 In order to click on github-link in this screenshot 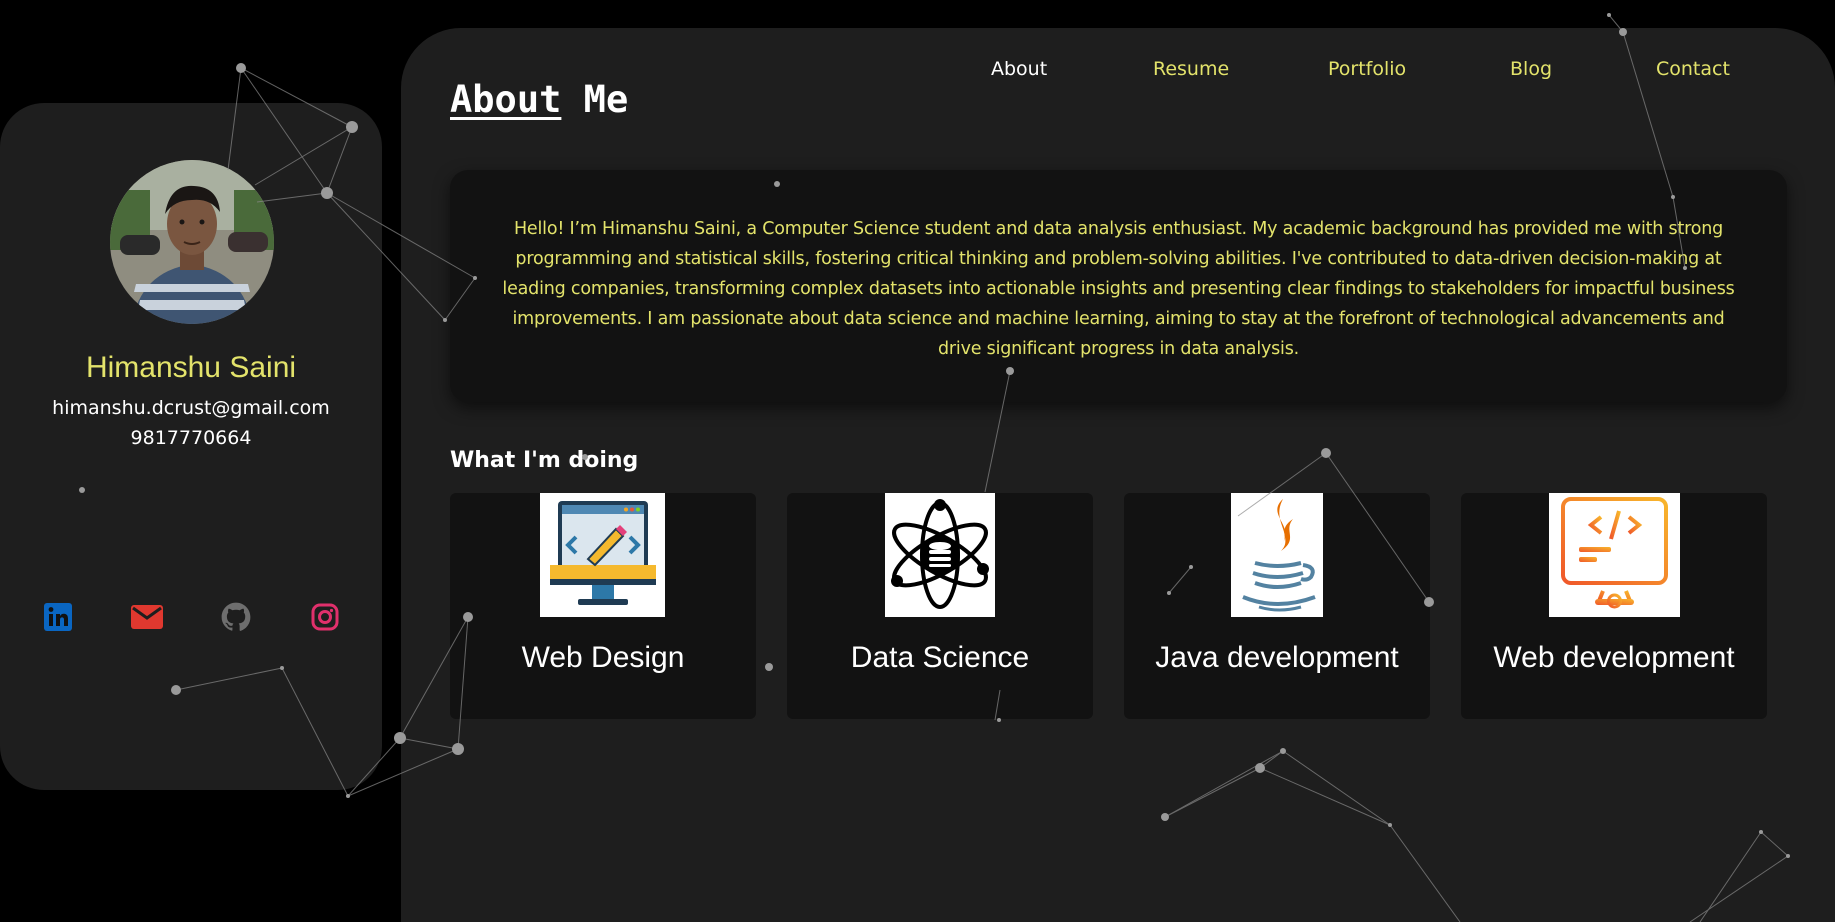, I will do `click(236, 617)`.